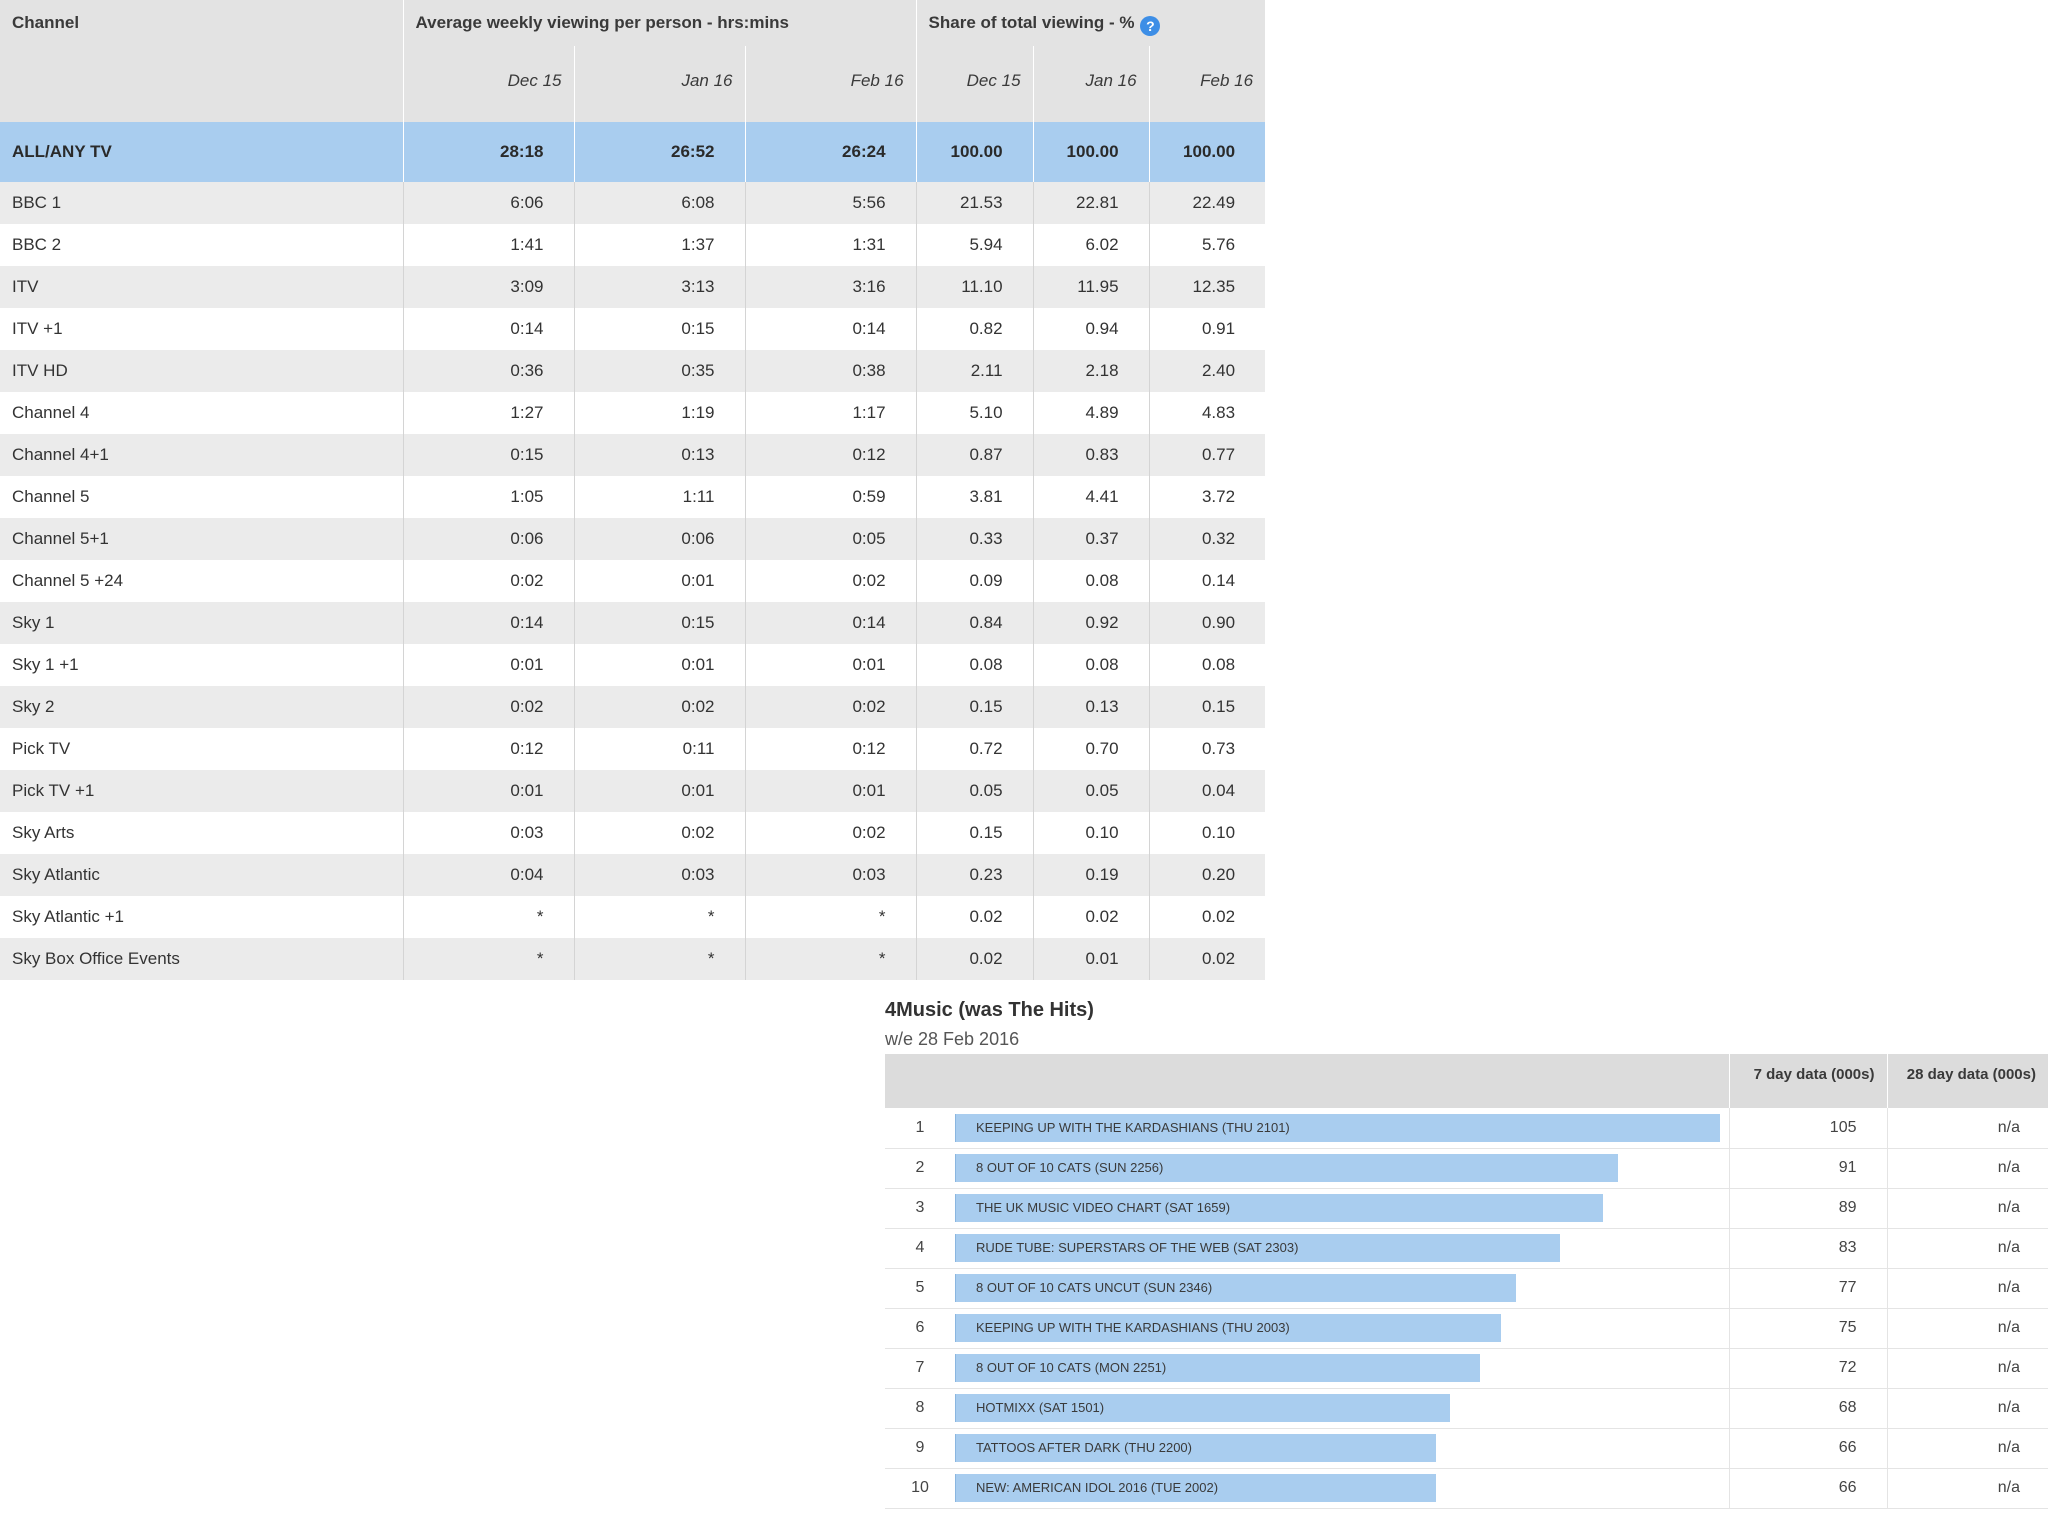 Image resolution: width=2048 pixels, height=1536 pixels. Describe the element at coordinates (1207, 287) in the screenshot. I see `share-viewing-cell: 12.35` at that location.